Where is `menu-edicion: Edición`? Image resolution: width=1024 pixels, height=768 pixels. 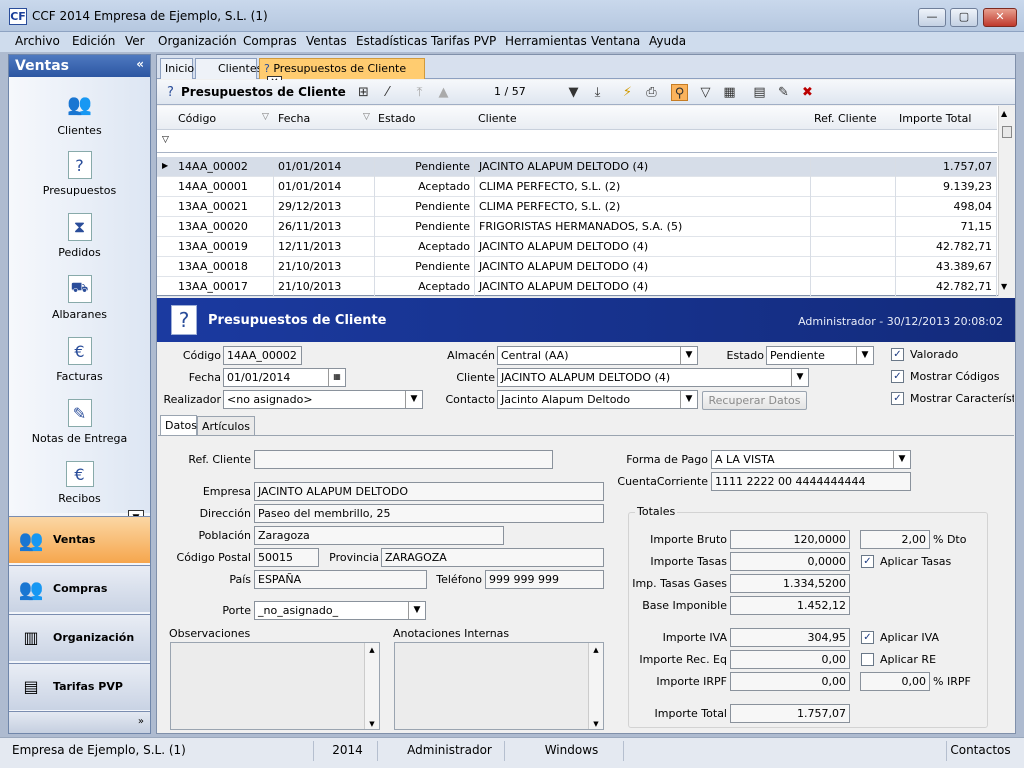
menu-edicion: Edición is located at coordinates (93, 41).